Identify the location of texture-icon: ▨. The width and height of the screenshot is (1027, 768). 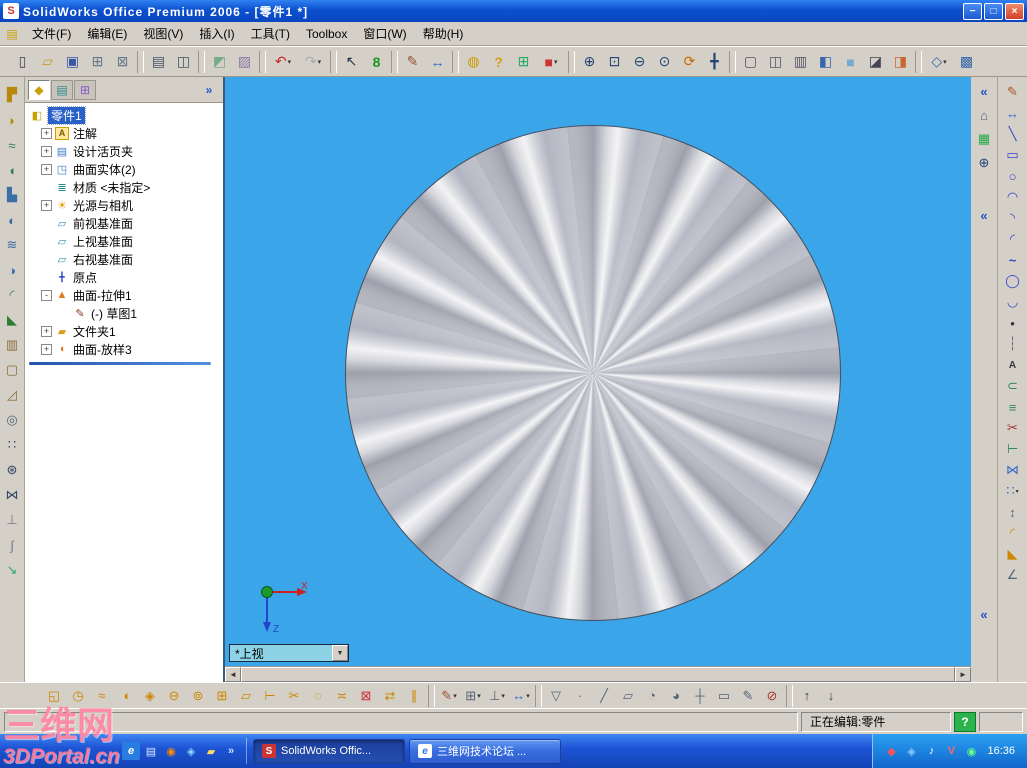
(244, 62).